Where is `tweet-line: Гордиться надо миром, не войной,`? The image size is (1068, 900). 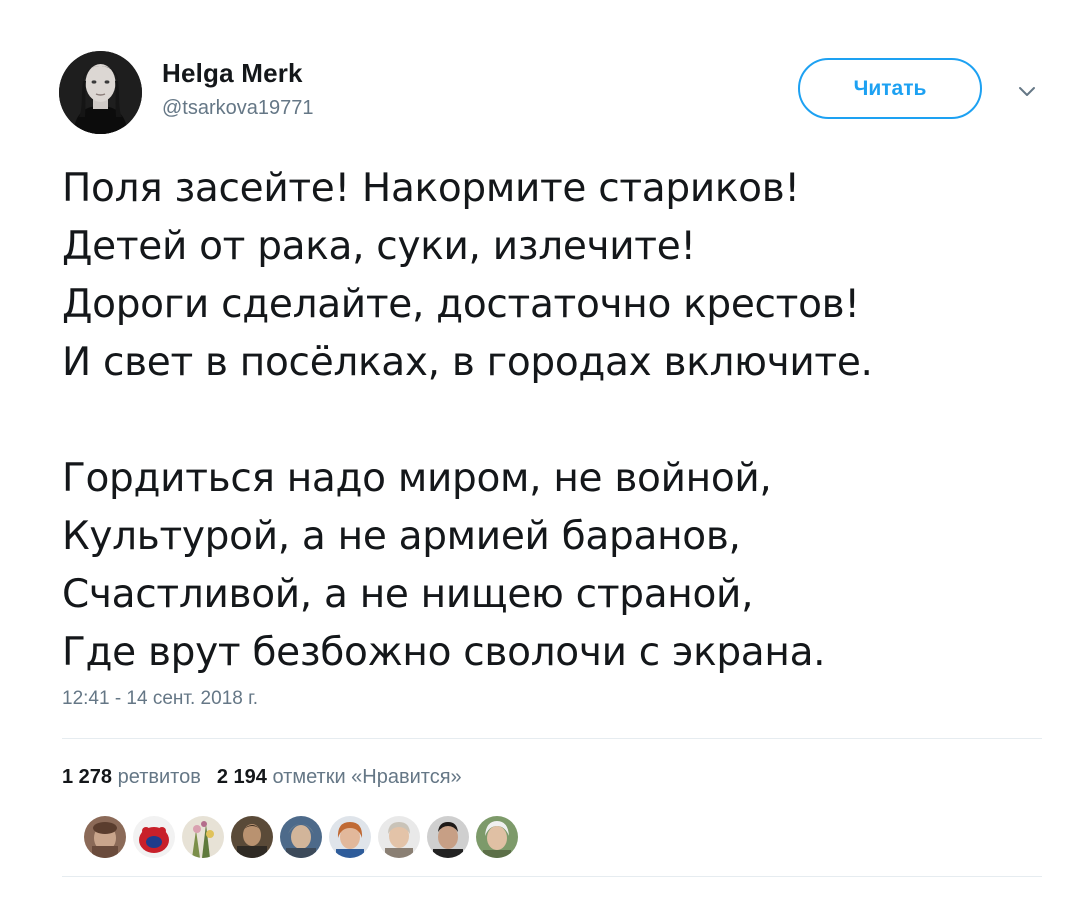
tweet-line: Гордиться надо миром, не войной, is located at coordinates (417, 478).